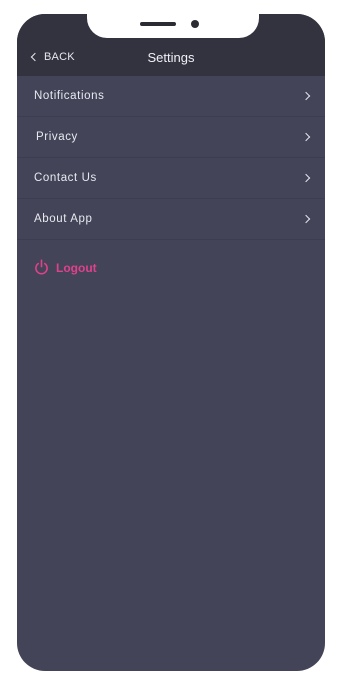 The image size is (341, 686). What do you see at coordinates (69, 96) in the screenshot?
I see `menu-item-label: Notifications` at bounding box center [69, 96].